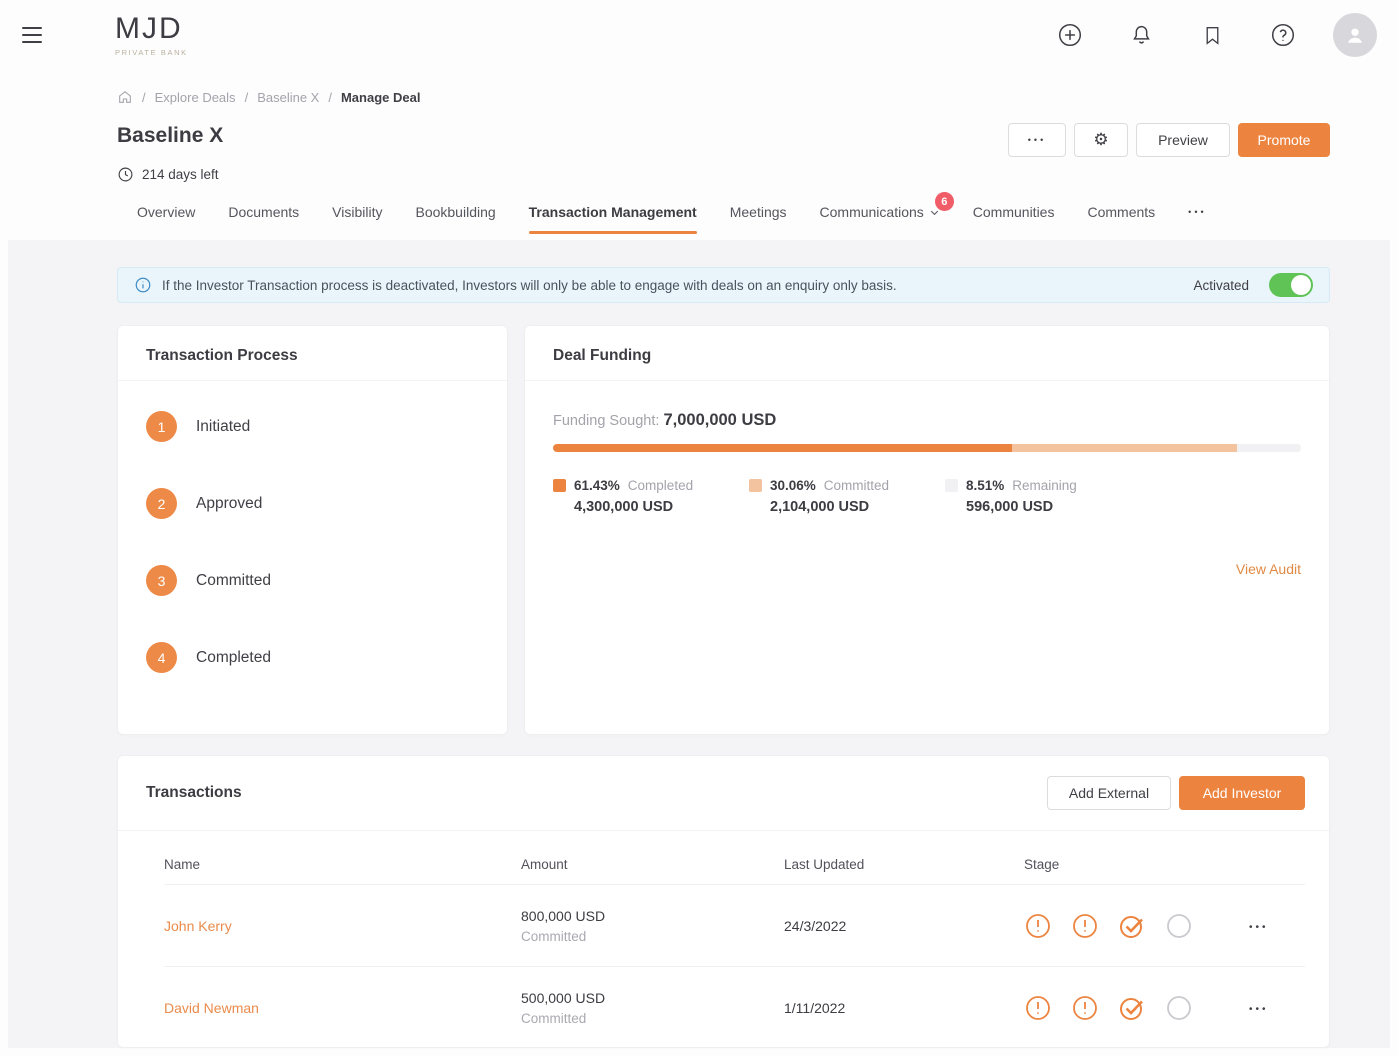 The height and width of the screenshot is (1056, 1398). Describe the element at coordinates (755, 485) in the screenshot. I see `committed-swatch` at that location.